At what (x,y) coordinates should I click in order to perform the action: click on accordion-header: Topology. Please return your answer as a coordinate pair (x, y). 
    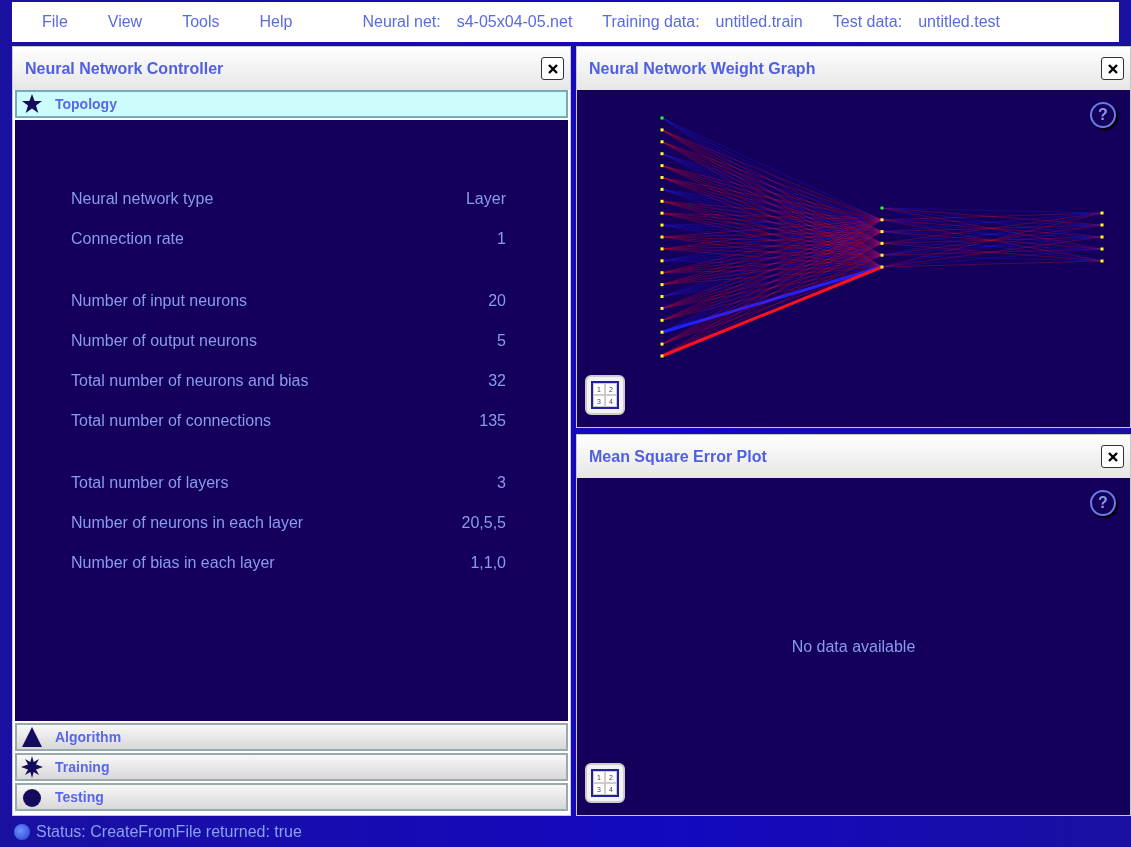
    Looking at the image, I should click on (291, 104).